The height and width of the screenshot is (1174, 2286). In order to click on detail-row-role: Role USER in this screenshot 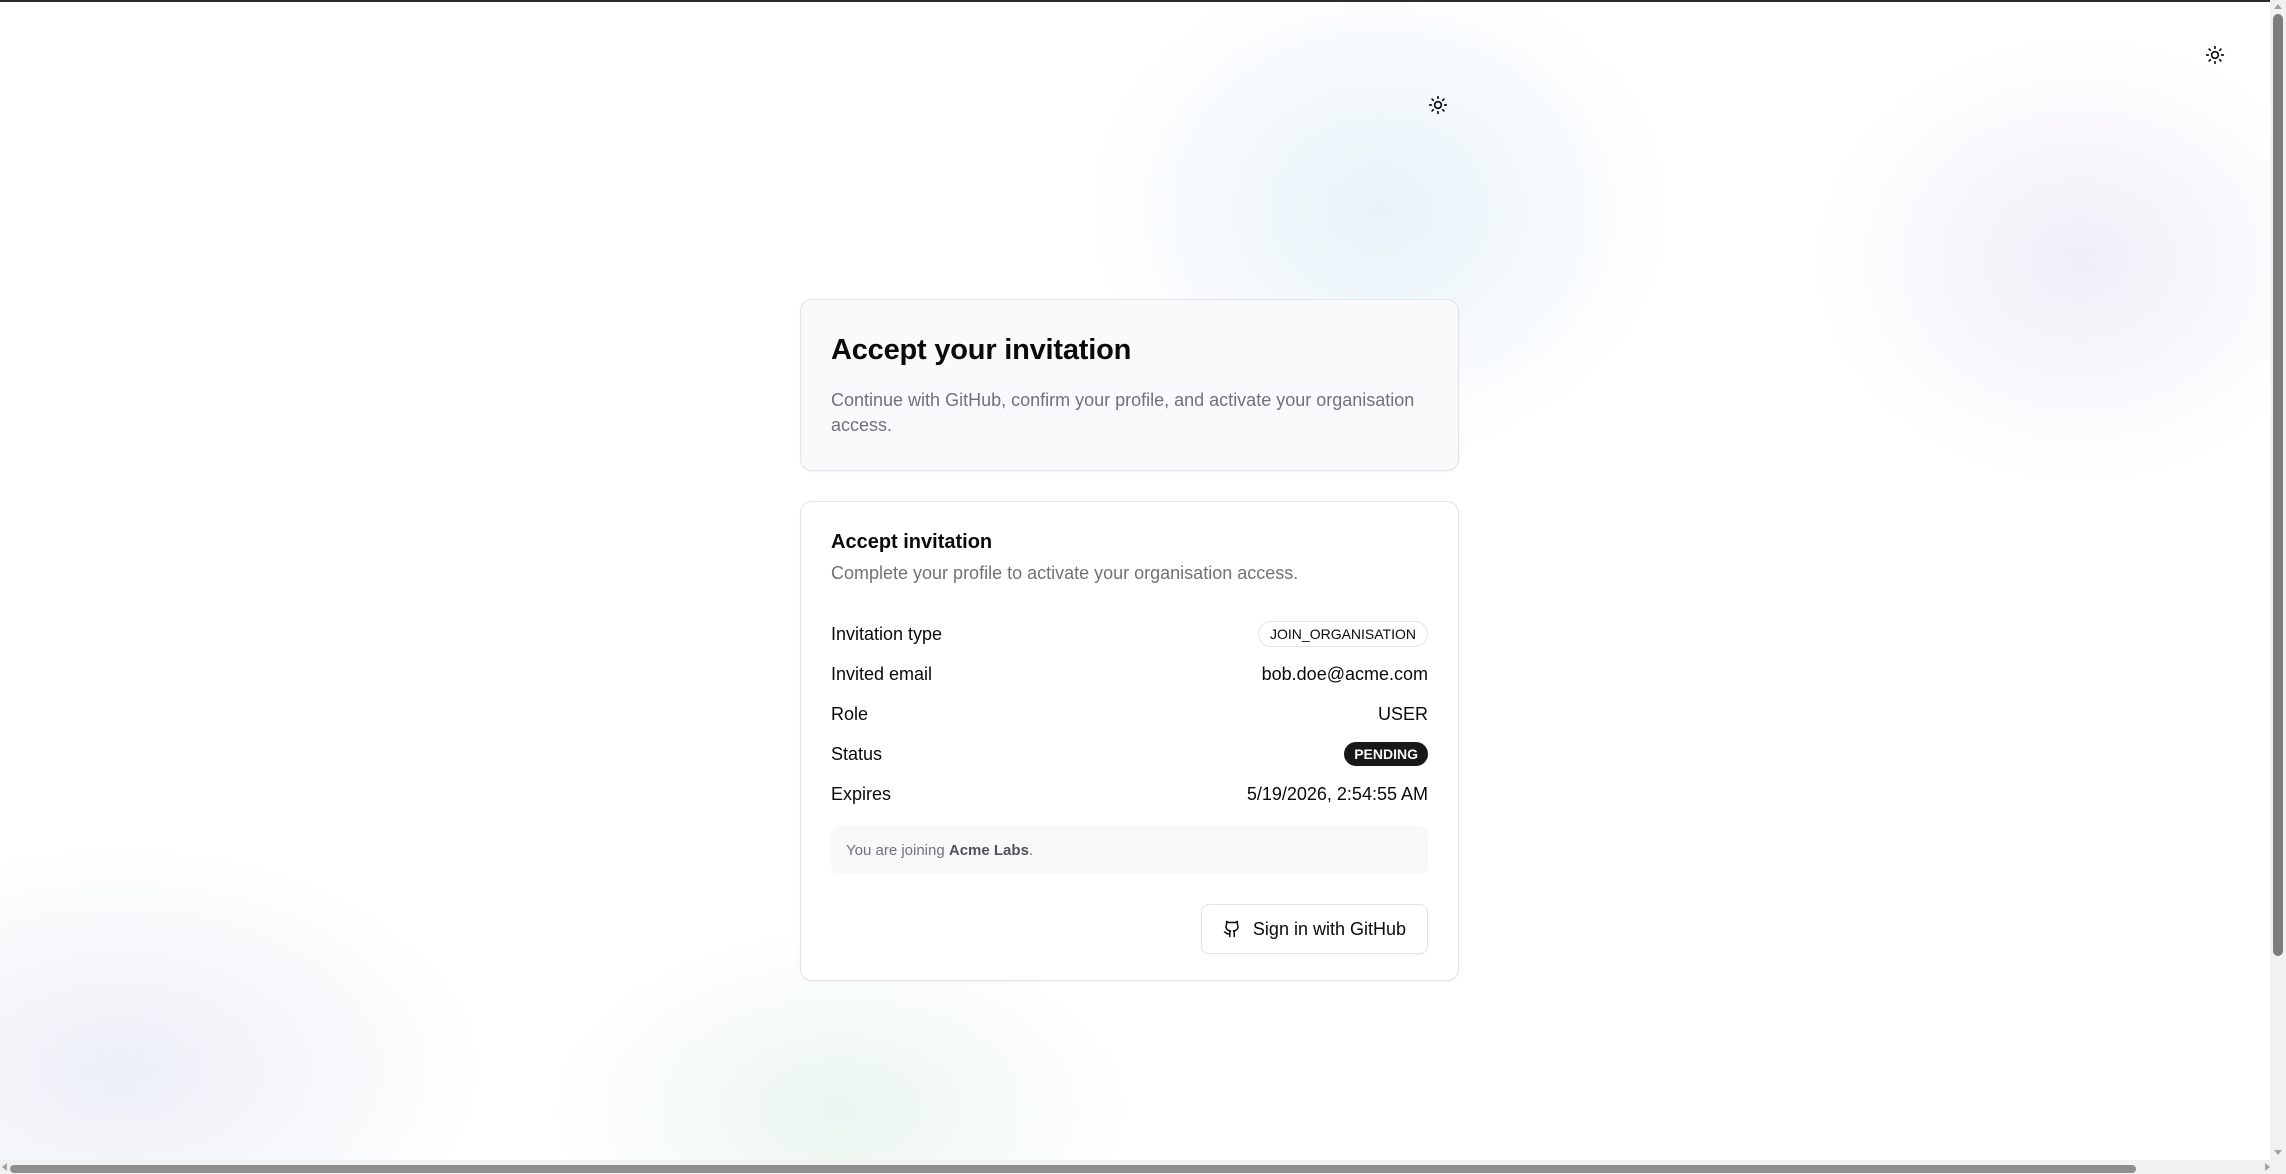, I will do `click(1129, 714)`.